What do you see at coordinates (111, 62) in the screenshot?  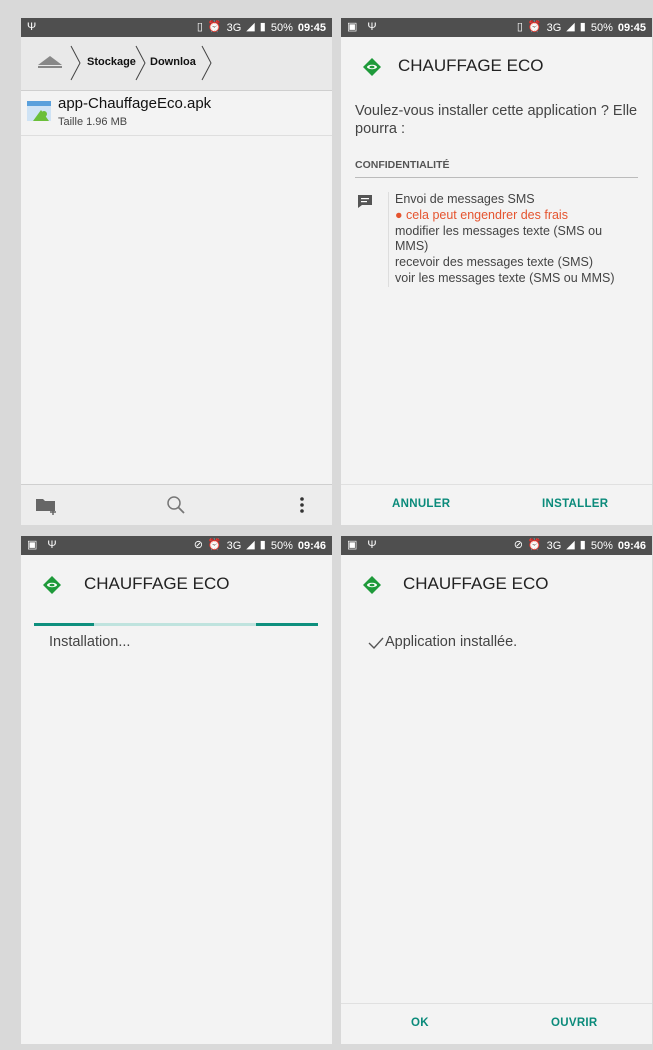 I see `breadcrumb-item-stockage: Stockage` at bounding box center [111, 62].